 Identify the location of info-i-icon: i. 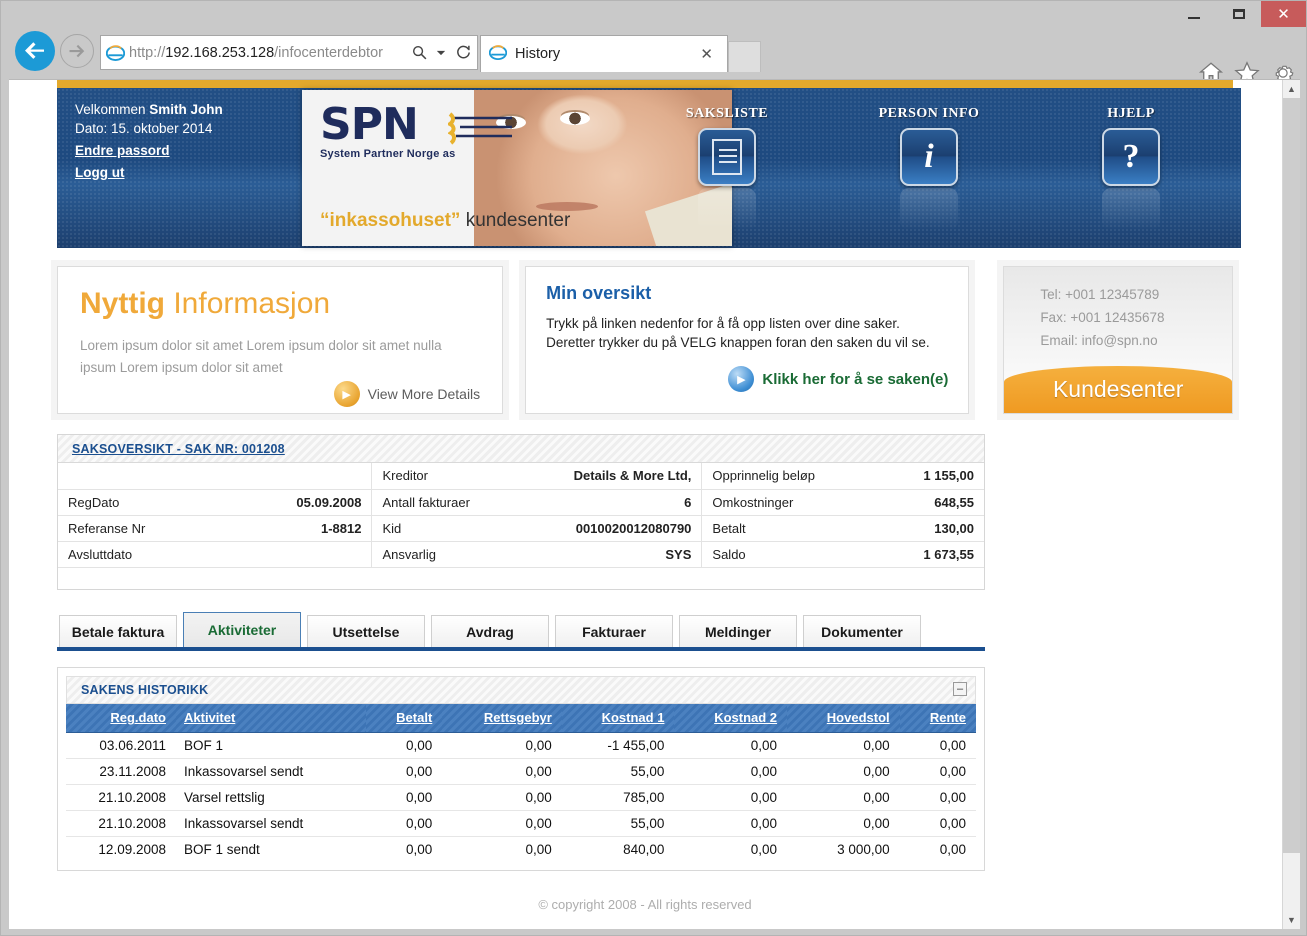
(929, 157).